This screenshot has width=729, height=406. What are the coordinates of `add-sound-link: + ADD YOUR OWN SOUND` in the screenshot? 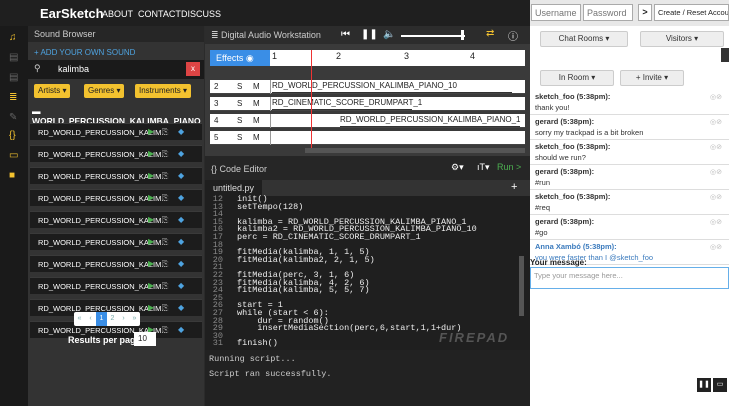 It's located at (84, 52).